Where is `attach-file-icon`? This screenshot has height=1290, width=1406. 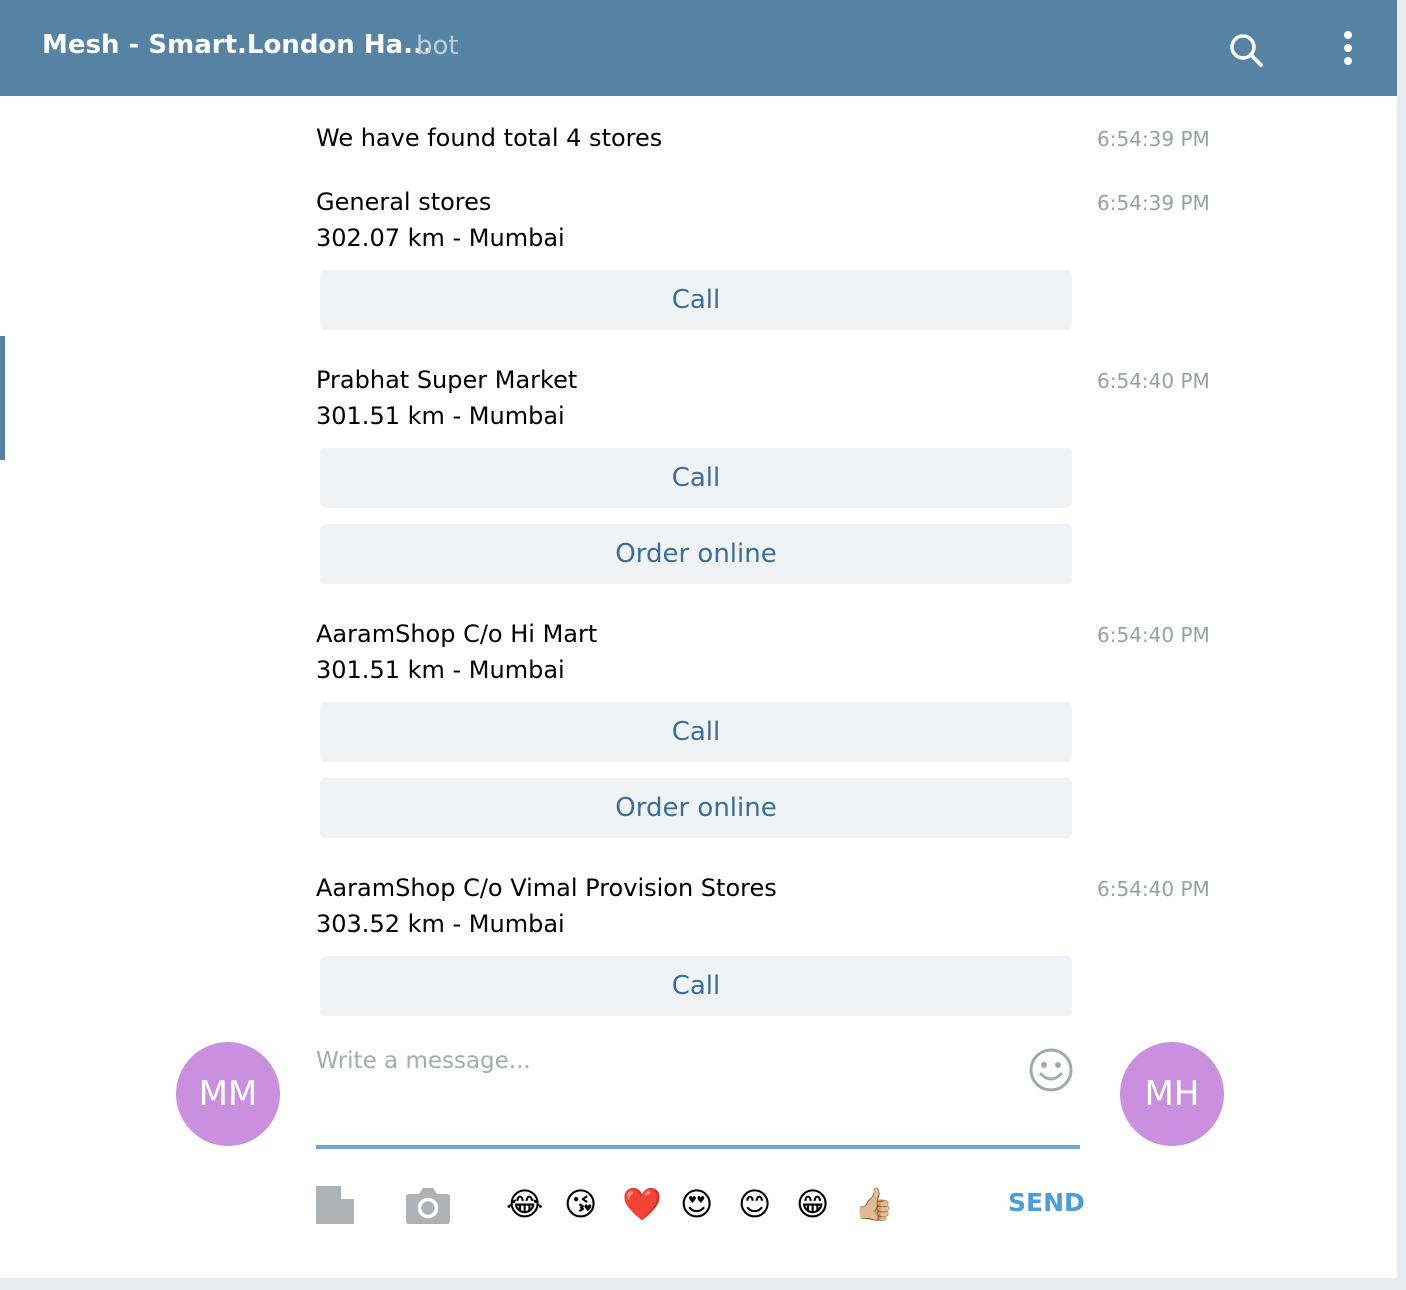 attach-file-icon is located at coordinates (335, 1205).